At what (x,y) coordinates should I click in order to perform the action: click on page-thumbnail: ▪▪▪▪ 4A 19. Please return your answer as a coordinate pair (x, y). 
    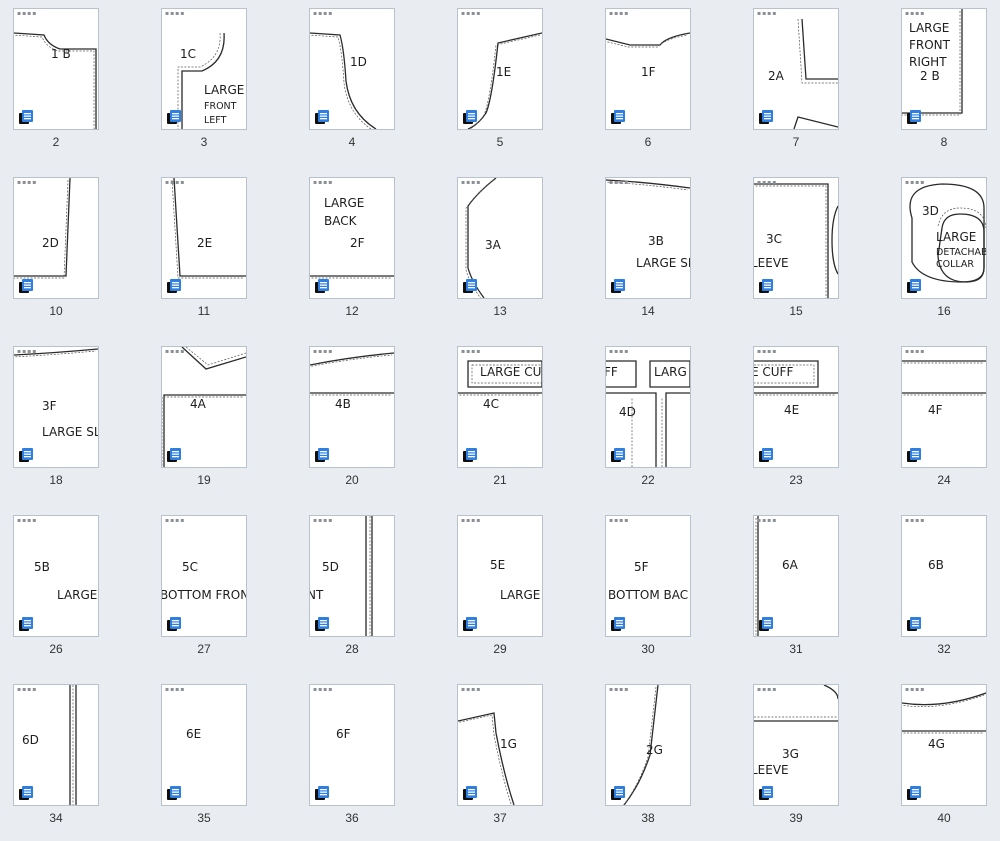
    Looking at the image, I should click on (218, 420).